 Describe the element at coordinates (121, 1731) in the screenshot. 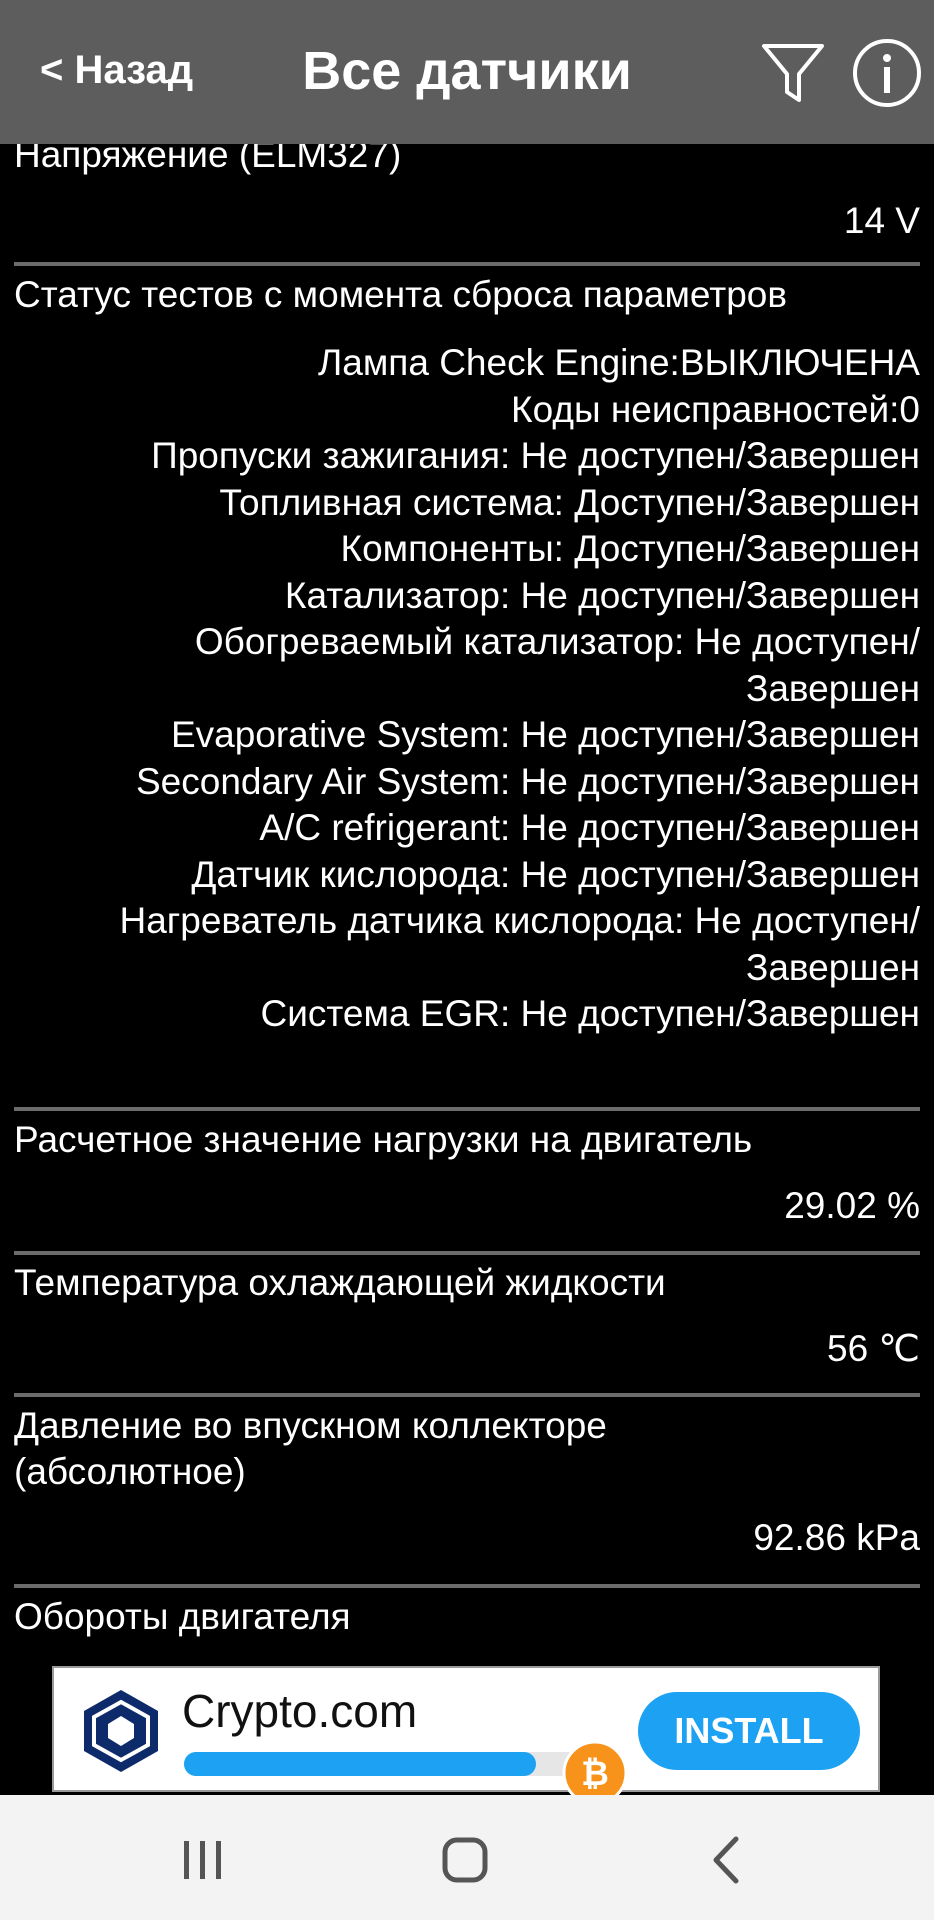

I see `crypto-com-logo` at that location.